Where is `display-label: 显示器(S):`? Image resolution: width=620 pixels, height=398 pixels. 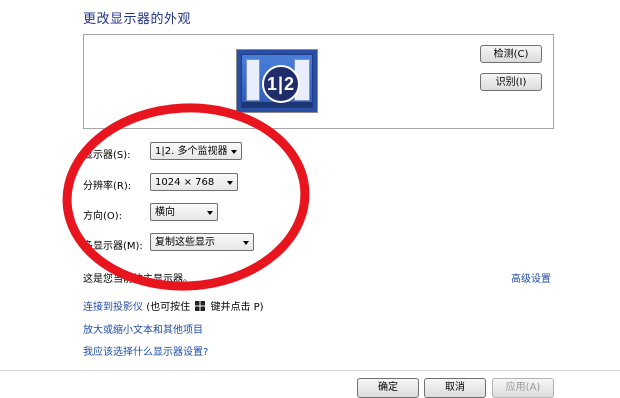
display-label: 显示器(S): is located at coordinates (107, 155).